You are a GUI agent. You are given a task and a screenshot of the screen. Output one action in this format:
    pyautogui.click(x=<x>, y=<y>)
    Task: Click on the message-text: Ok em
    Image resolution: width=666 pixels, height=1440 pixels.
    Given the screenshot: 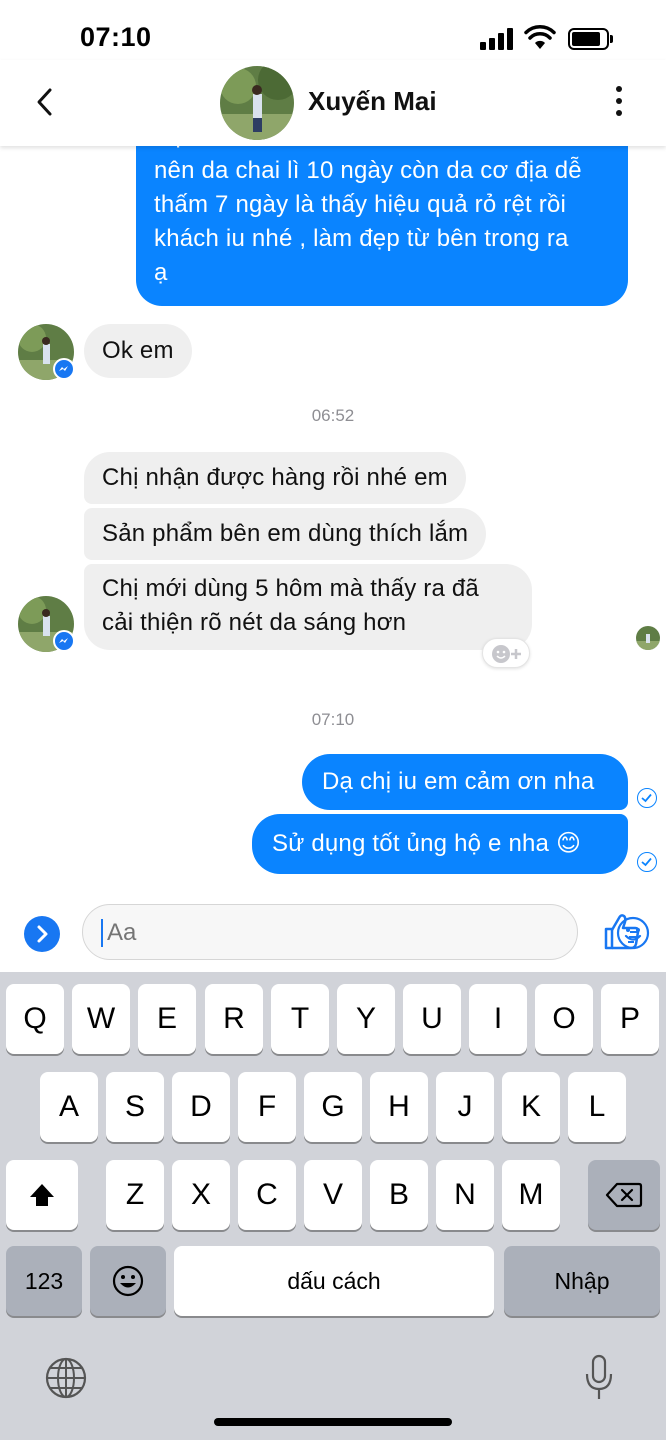 What is the action you would take?
    pyautogui.click(x=138, y=350)
    